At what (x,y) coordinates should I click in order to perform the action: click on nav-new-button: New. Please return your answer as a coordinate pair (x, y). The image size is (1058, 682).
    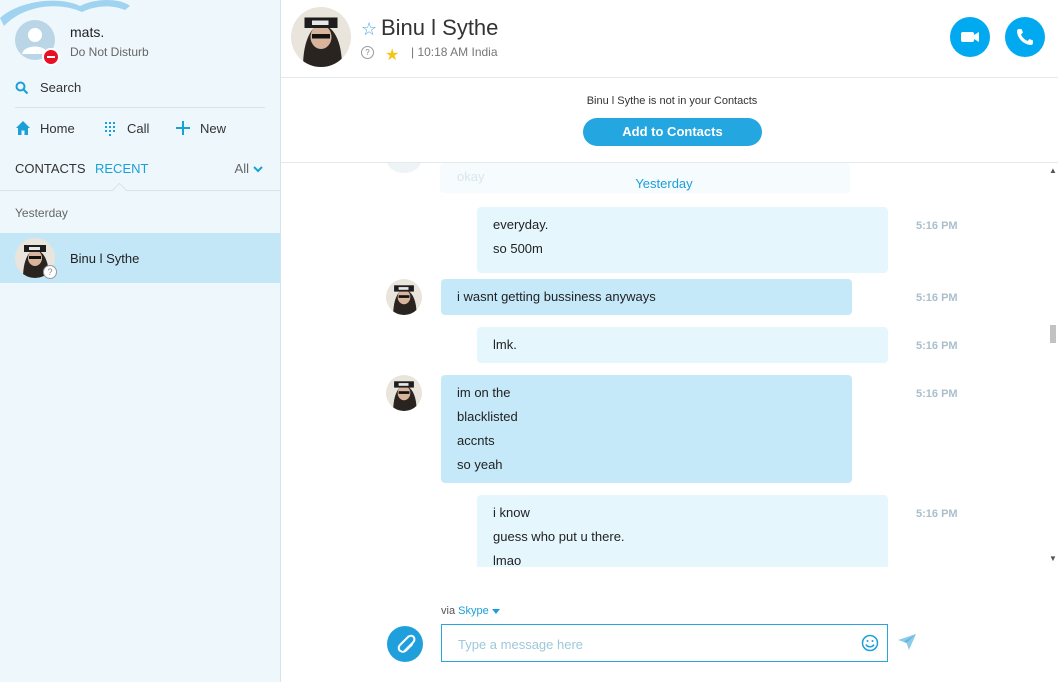
    Looking at the image, I should click on (210, 129).